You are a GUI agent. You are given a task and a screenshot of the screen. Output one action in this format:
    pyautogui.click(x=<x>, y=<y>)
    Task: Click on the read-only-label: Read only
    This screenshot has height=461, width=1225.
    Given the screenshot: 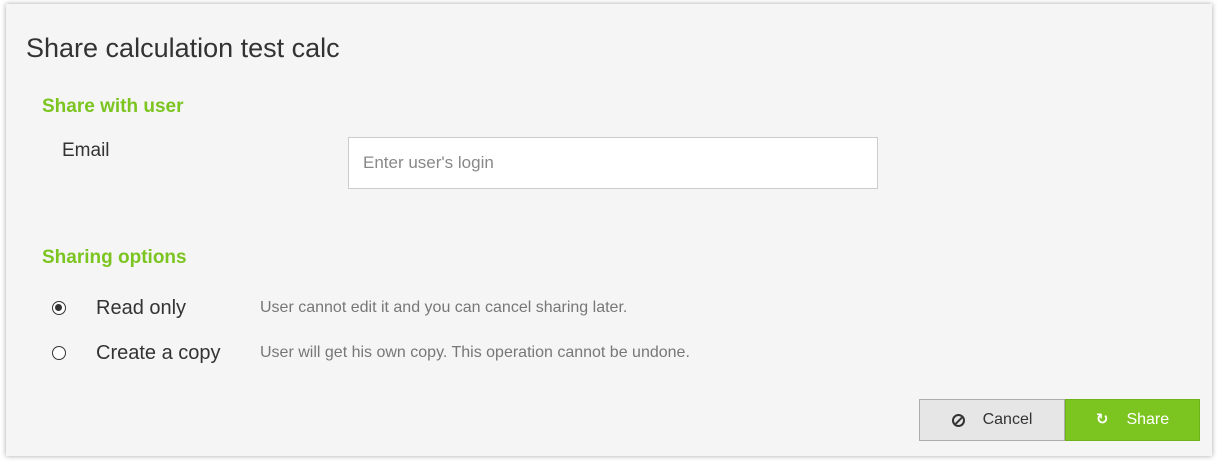 What is the action you would take?
    pyautogui.click(x=141, y=308)
    